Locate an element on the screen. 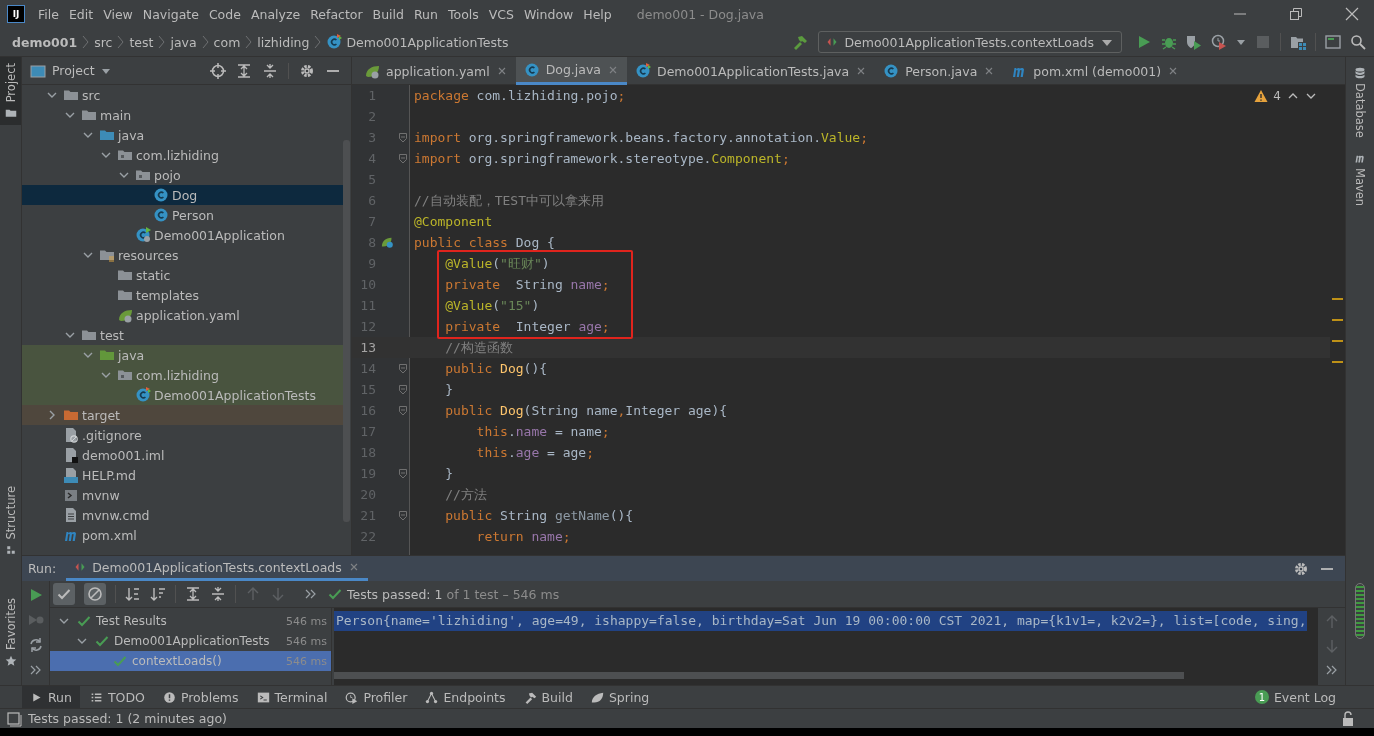  tree-item: Demo001ApplicationTests is located at coordinates (182, 395).